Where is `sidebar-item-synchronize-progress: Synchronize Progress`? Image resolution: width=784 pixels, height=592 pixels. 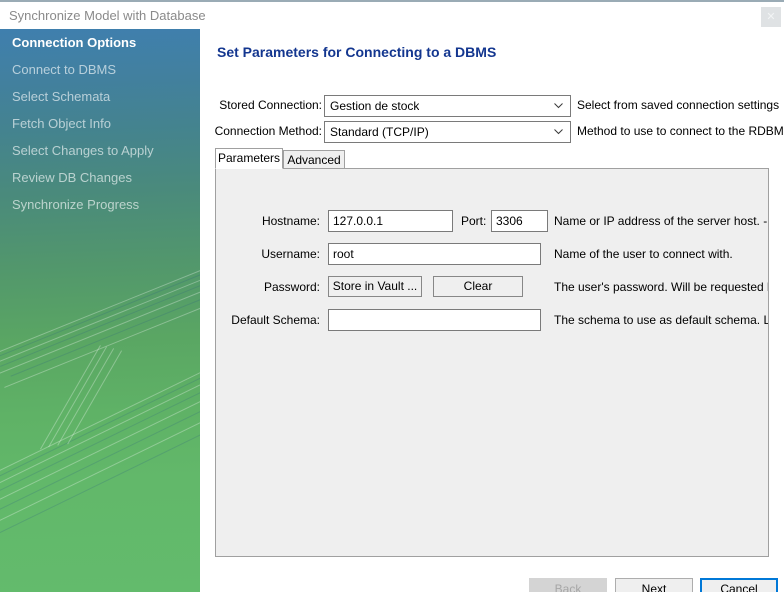
sidebar-item-synchronize-progress: Synchronize Progress is located at coordinates (100, 204).